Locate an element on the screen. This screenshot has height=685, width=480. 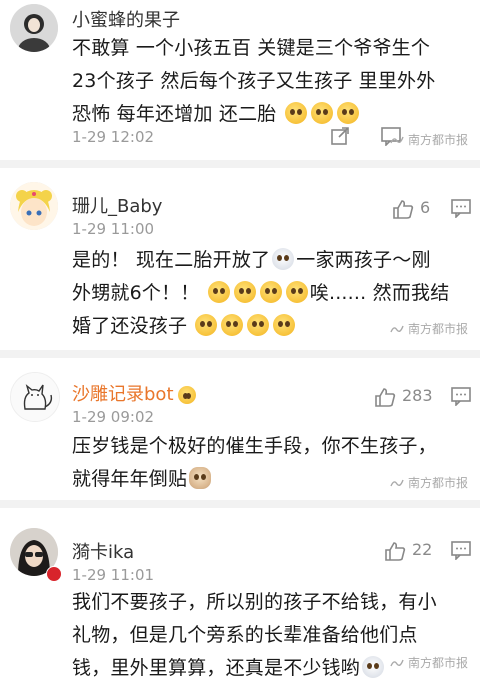
shocked-face-emoji is located at coordinates (283, 259).